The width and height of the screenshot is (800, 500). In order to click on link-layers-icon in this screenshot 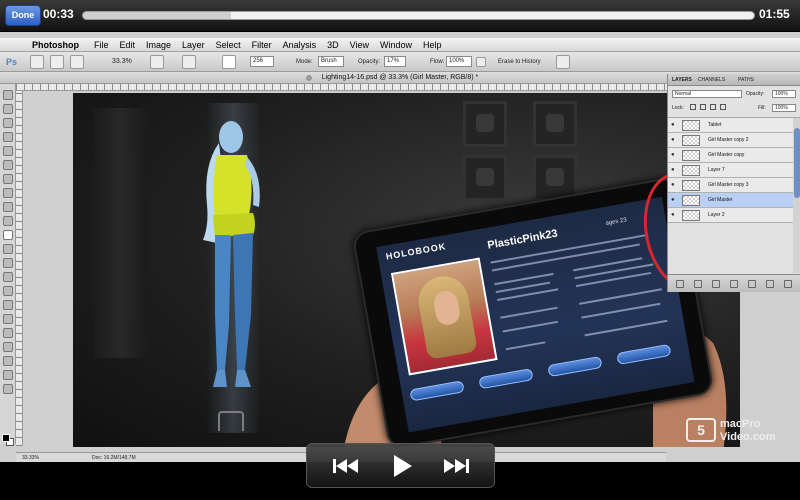, I will do `click(680, 284)`.